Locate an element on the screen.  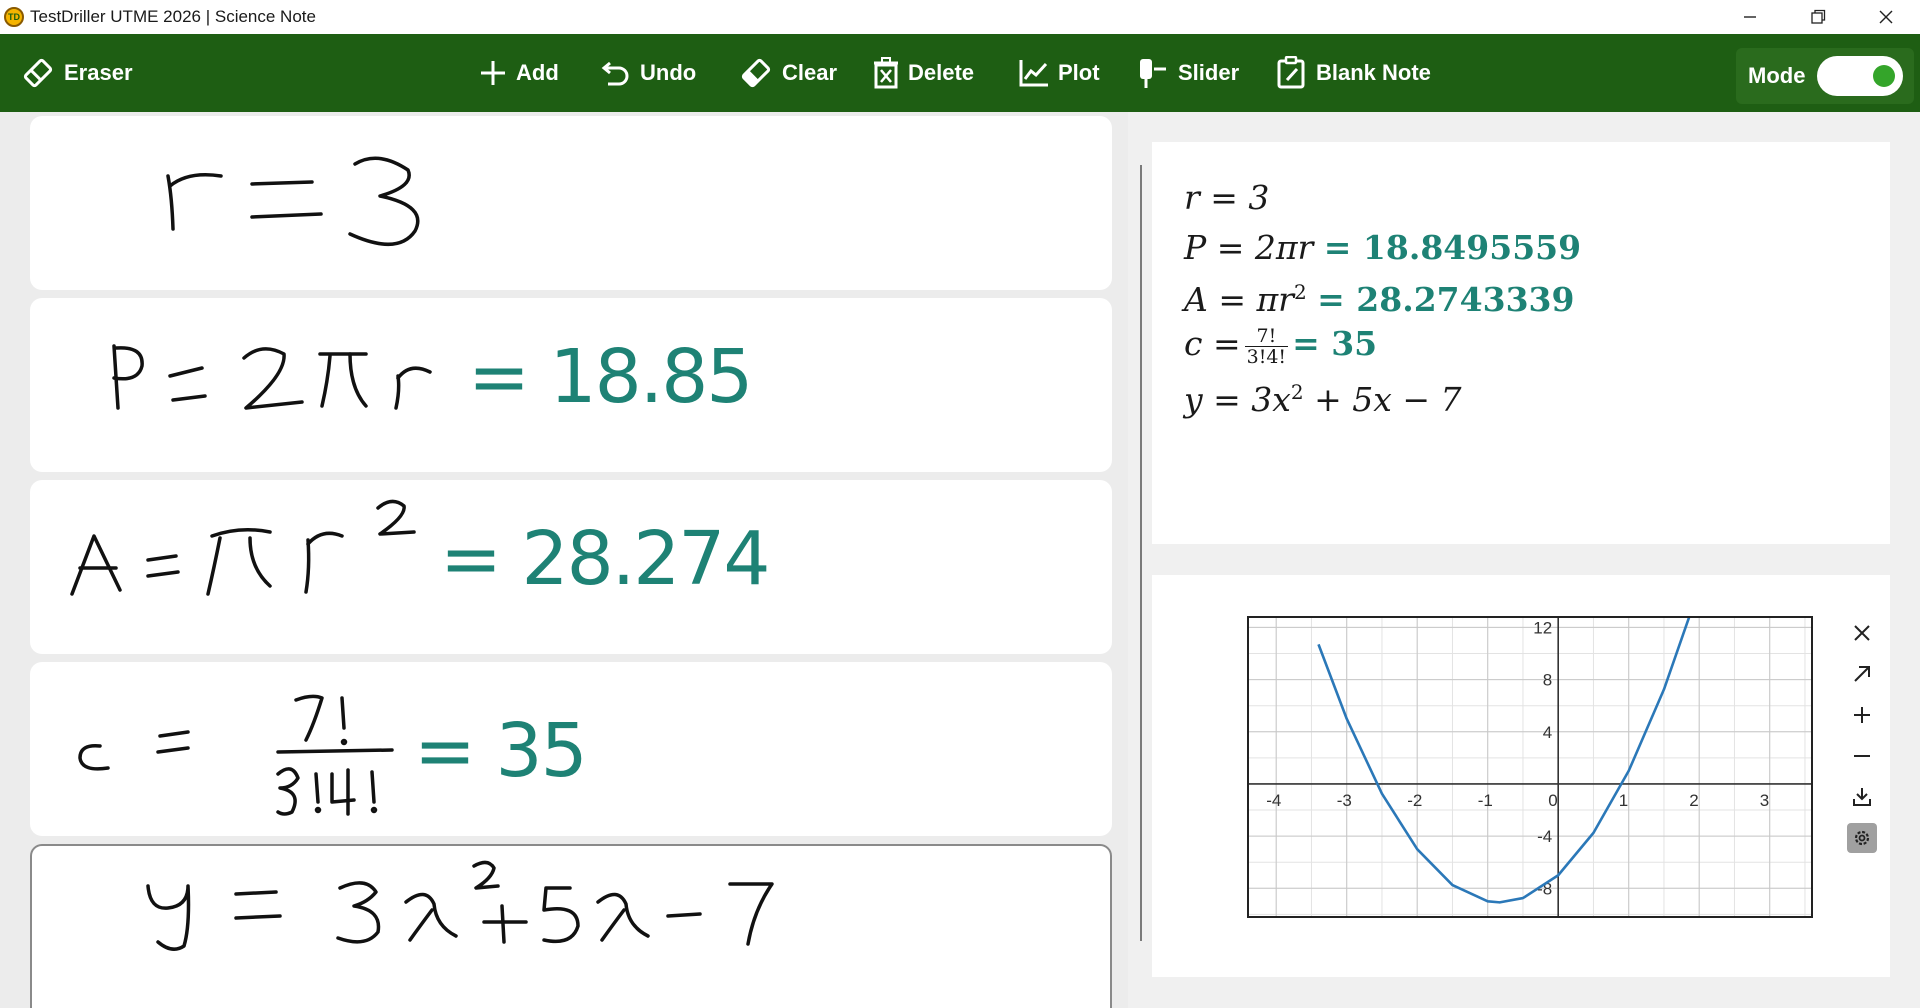
close-window-button is located at coordinates (1886, 17).